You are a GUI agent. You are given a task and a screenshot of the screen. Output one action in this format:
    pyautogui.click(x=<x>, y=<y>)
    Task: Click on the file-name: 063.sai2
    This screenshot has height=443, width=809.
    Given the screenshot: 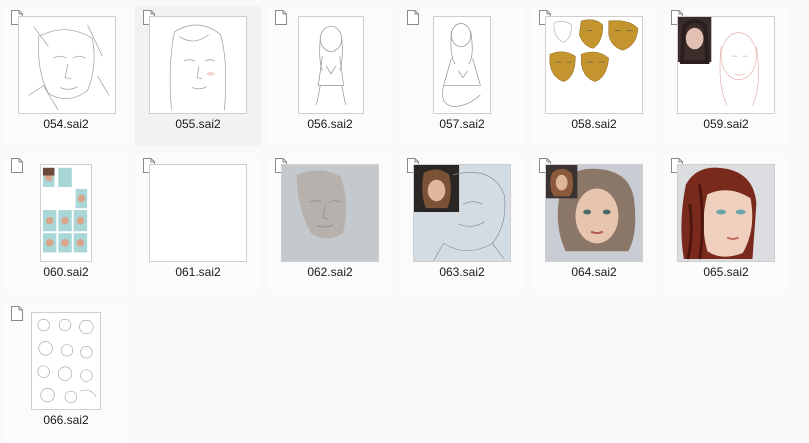 What is the action you would take?
    pyautogui.click(x=462, y=272)
    